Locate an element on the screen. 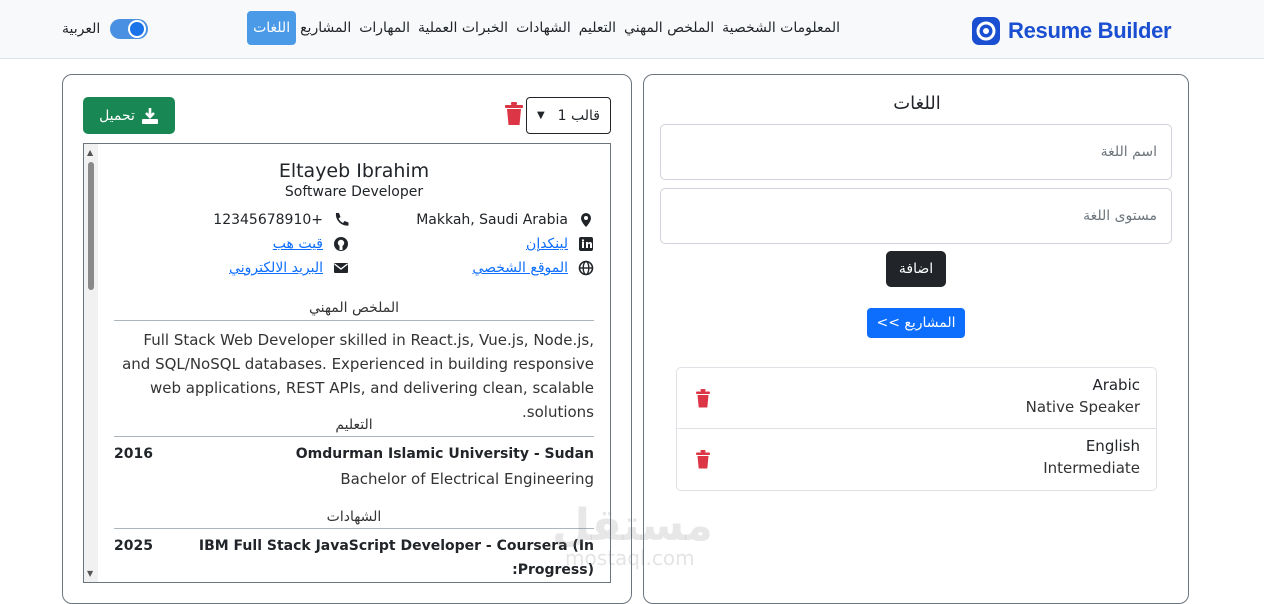 Image resolution: width=1264 pixels, height=604 pixels. watermark: مستقل is located at coordinates (632, 525).